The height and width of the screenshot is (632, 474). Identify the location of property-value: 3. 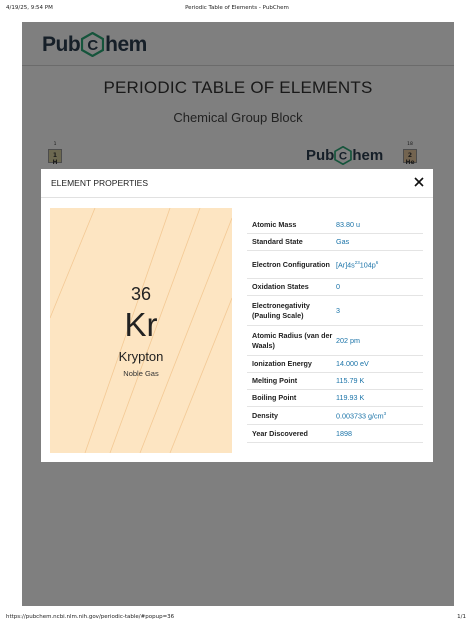
(338, 310).